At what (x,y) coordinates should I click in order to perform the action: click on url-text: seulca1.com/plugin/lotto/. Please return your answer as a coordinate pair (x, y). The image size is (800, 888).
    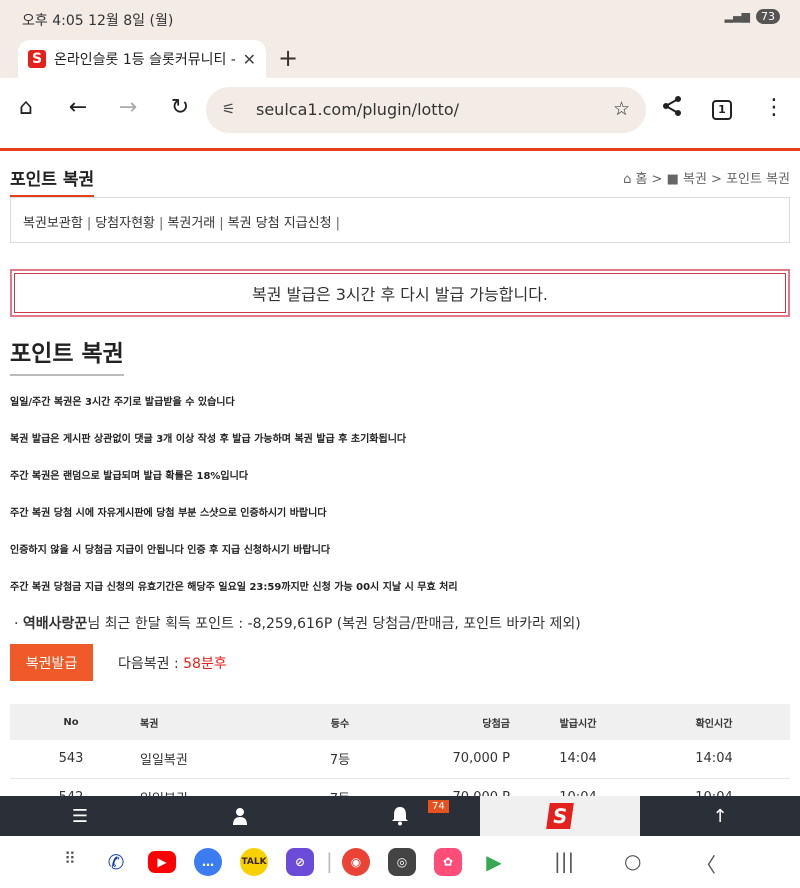
    Looking at the image, I should click on (357, 109).